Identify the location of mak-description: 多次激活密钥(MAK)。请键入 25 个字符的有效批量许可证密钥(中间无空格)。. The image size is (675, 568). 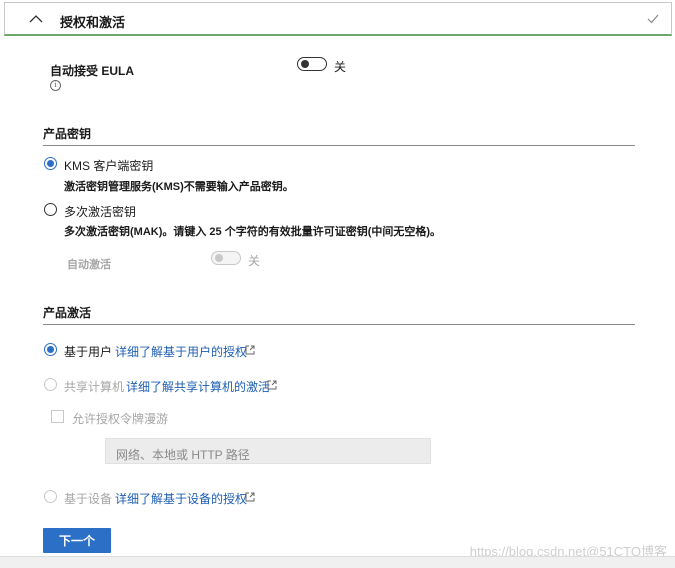
(253, 232).